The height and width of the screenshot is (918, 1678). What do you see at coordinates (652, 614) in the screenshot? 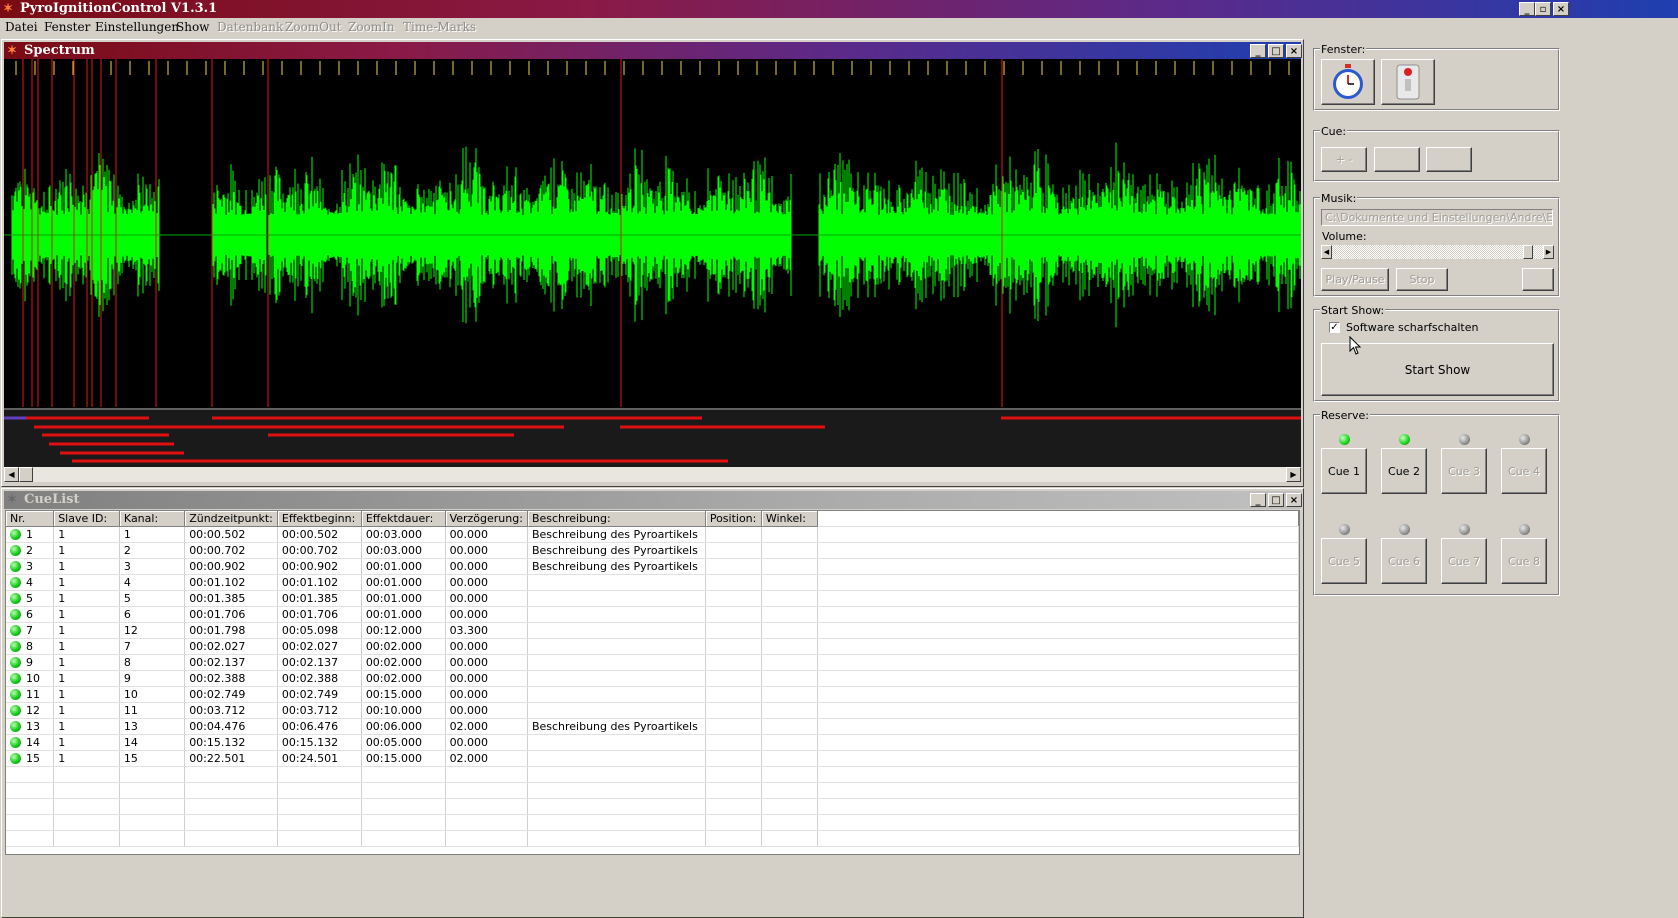
I see `table-row: 6 1 6 00:01.706 00:01.706 00:01.000 00.000` at bounding box center [652, 614].